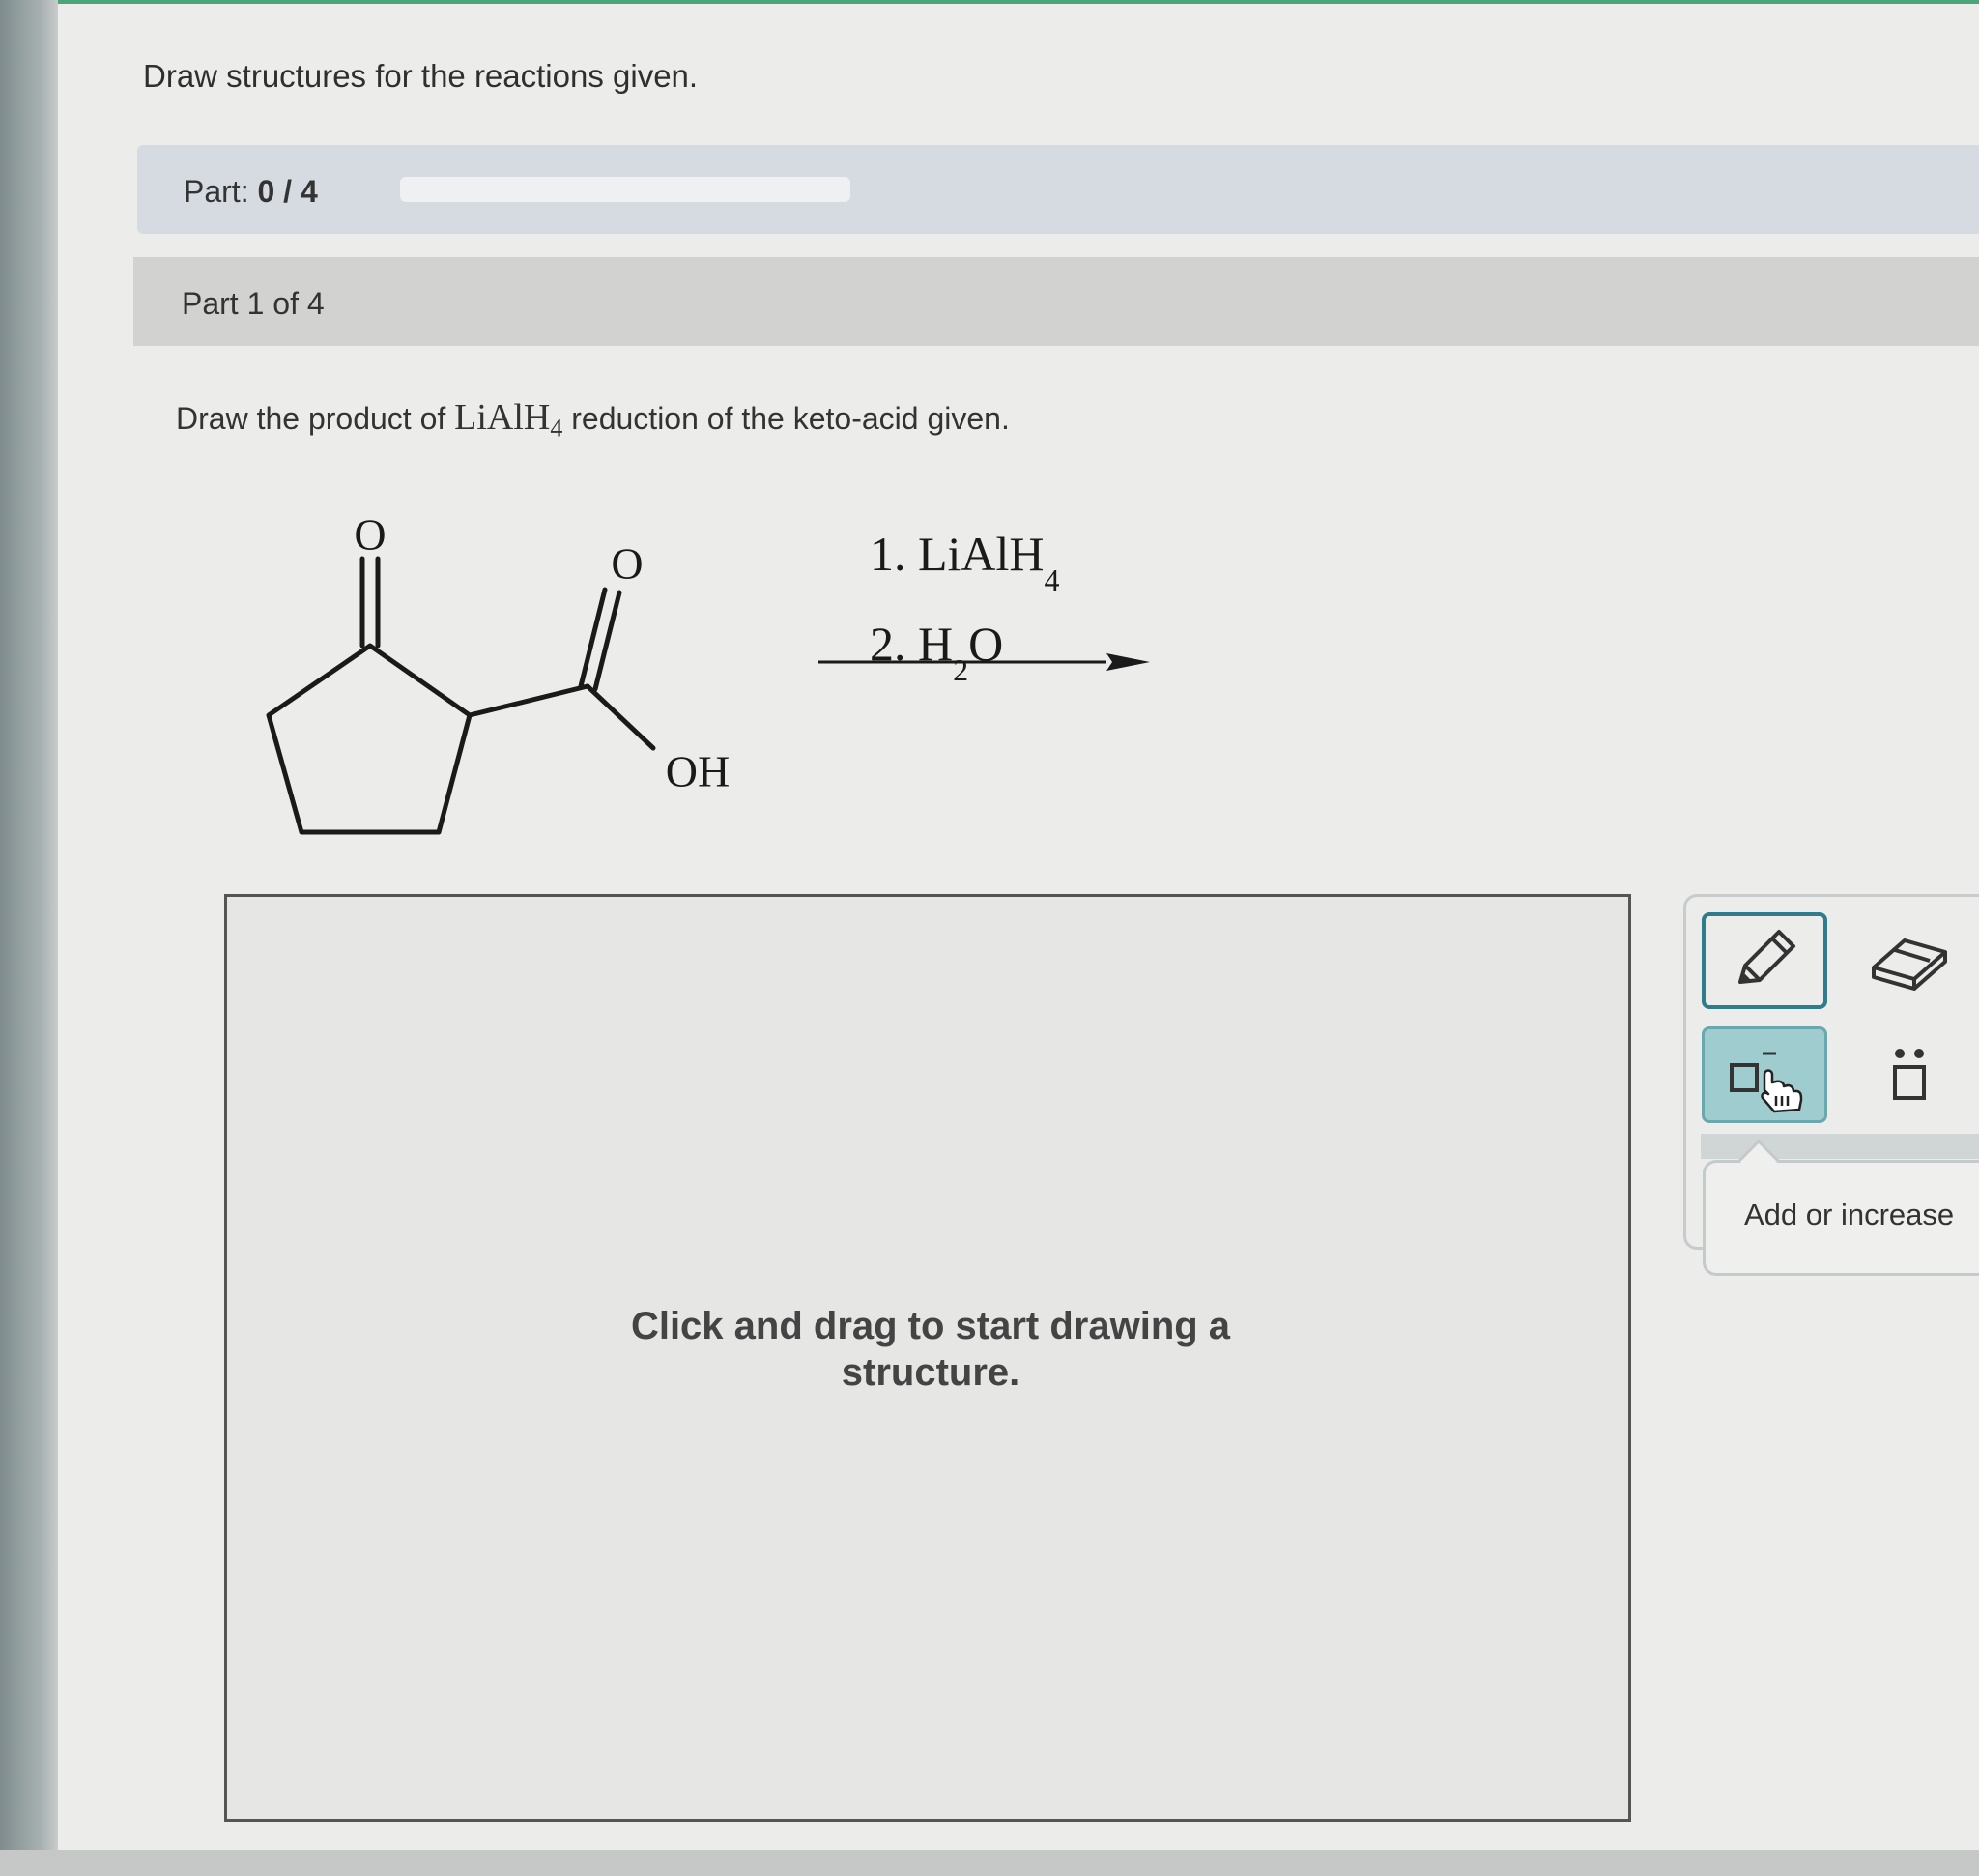 This screenshot has height=1876, width=1979. Describe the element at coordinates (288, 191) in the screenshot. I see `progress-value: 0 / 4` at that location.